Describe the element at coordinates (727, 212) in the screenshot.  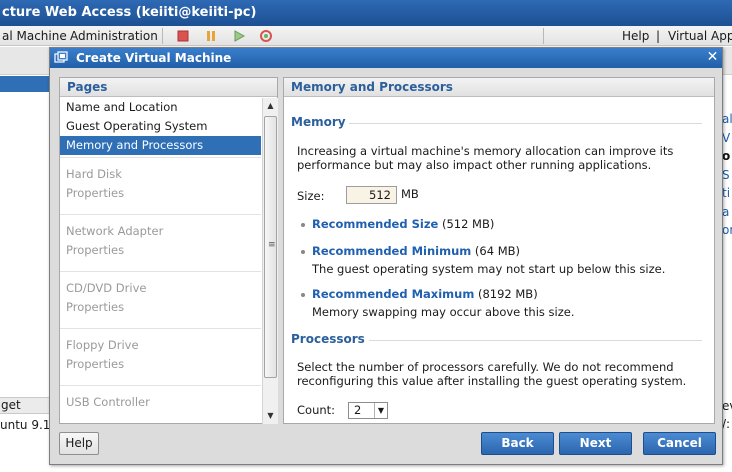
I see `command-link: a` at that location.